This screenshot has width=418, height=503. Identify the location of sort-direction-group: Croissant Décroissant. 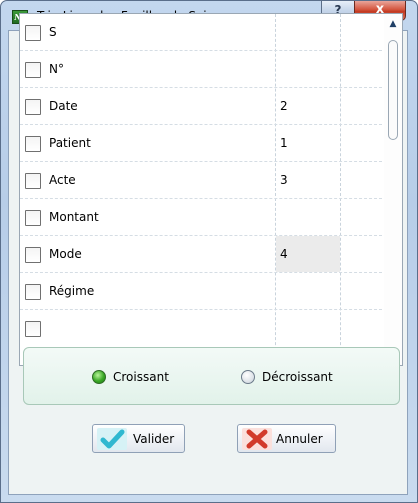
(211, 376).